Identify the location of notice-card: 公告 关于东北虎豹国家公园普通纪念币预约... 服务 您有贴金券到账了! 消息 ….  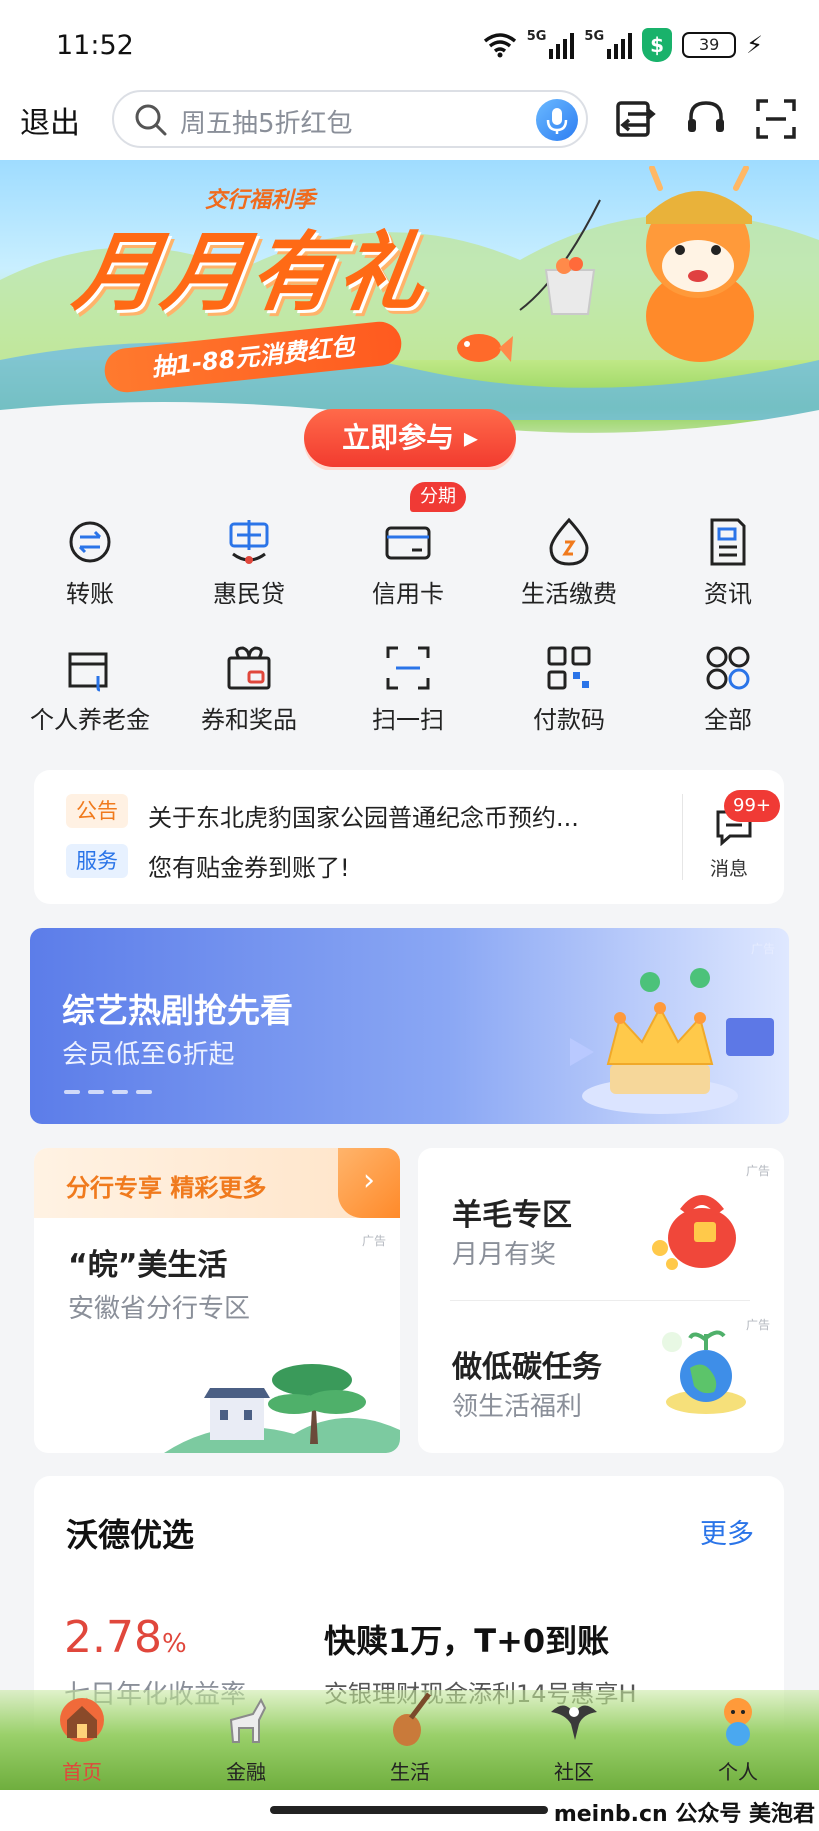
(409, 837).